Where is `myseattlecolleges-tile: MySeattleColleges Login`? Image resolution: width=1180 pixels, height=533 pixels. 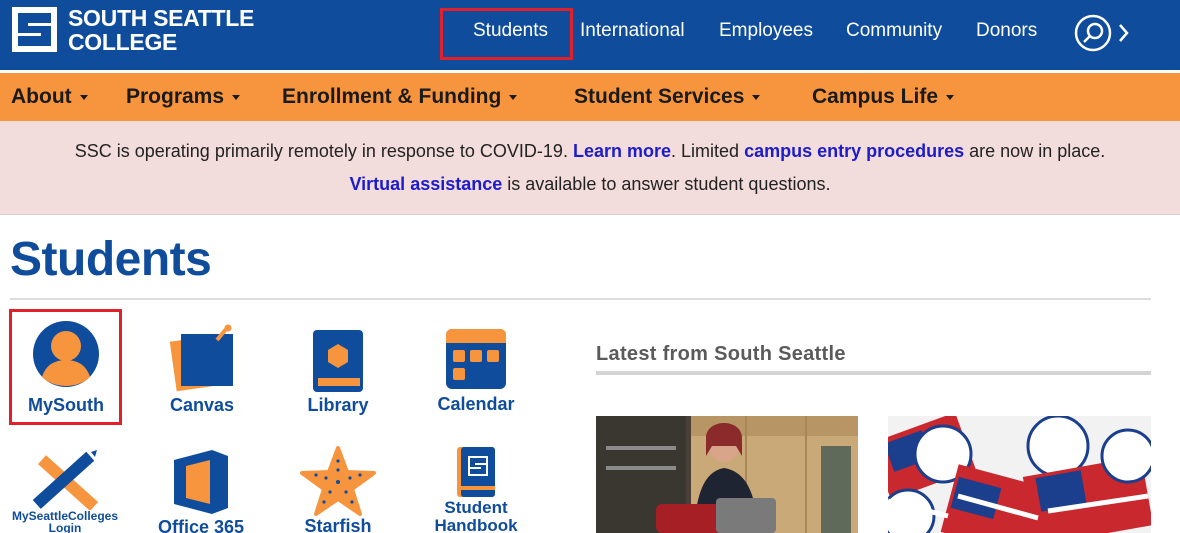
myseattlecolleges-tile: MySeattleColleges Login is located at coordinates (65, 490).